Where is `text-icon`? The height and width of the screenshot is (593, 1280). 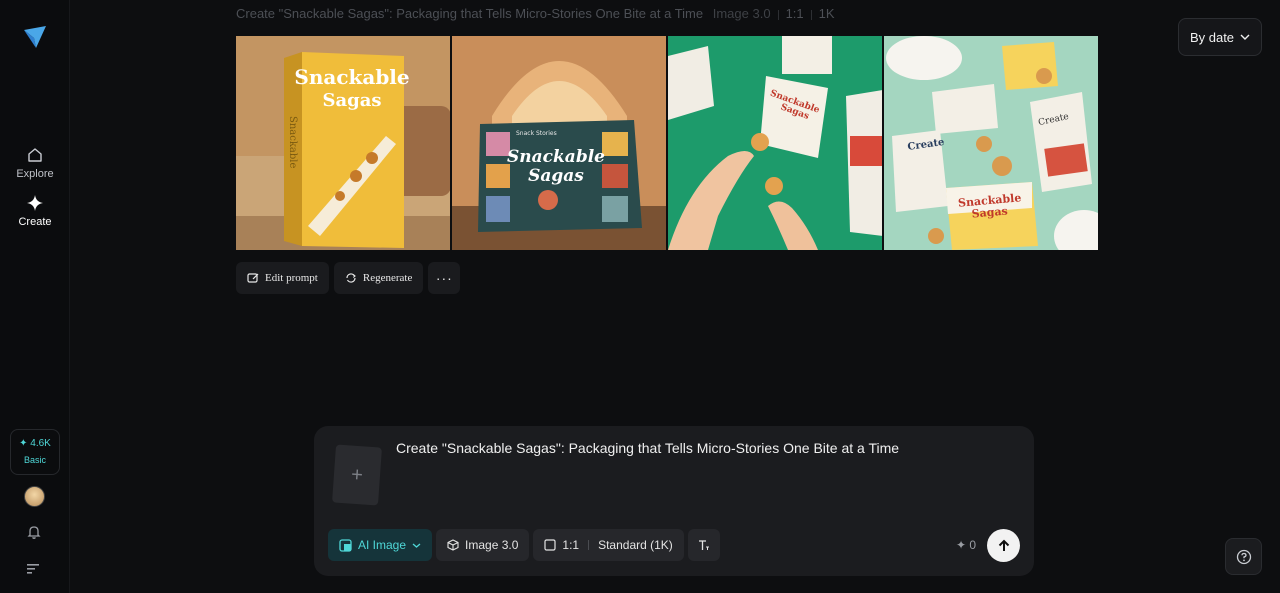
text-icon is located at coordinates (703, 545).